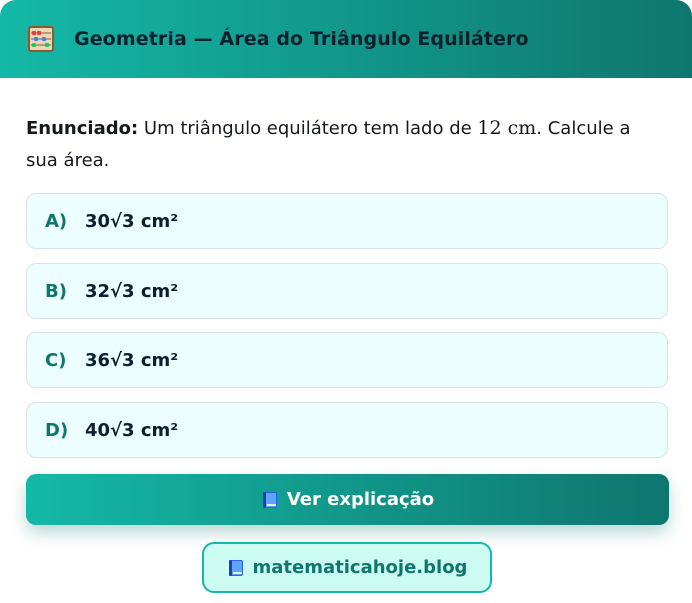 The image size is (692, 603). I want to click on show-explanation-button: Ver explicação, so click(347, 499).